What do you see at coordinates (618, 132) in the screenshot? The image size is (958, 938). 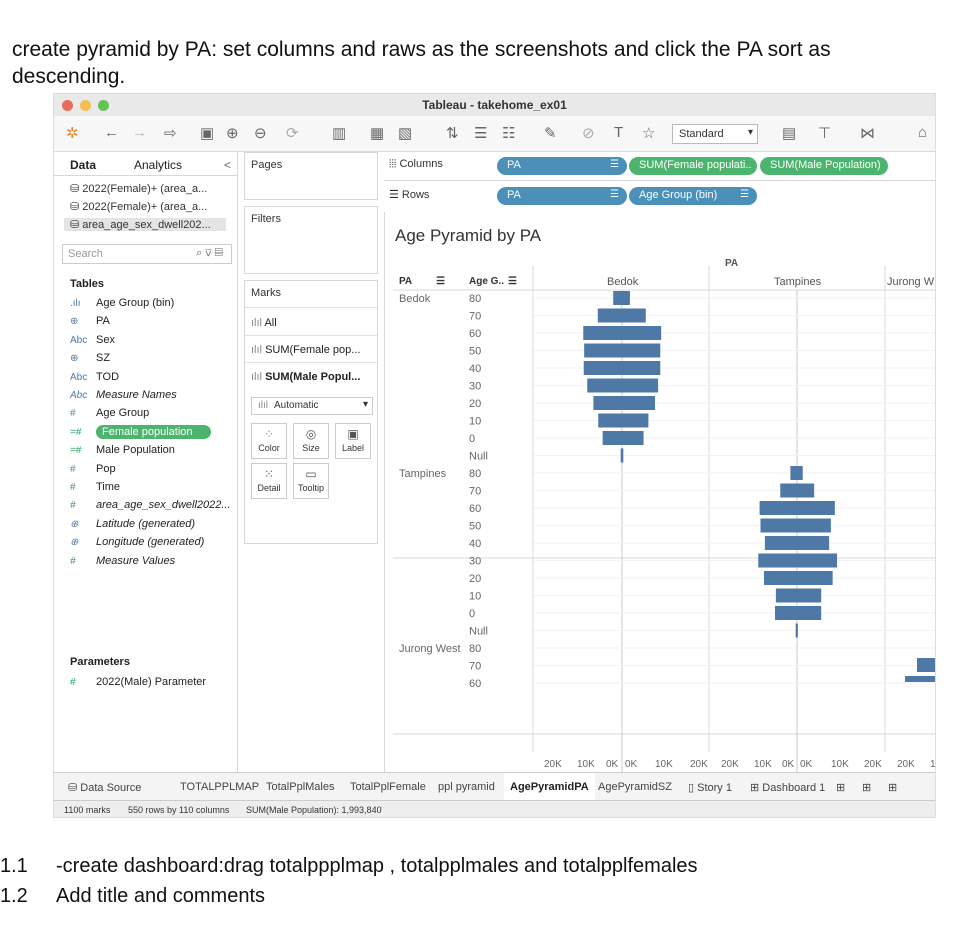 I see `label-icon: T` at bounding box center [618, 132].